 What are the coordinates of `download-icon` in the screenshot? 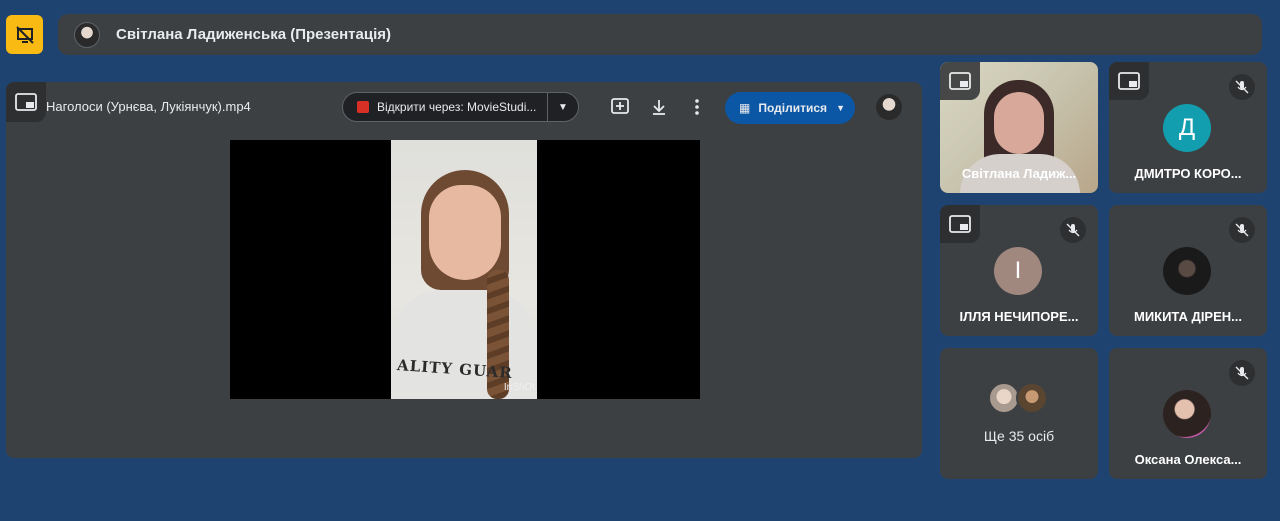 It's located at (659, 107).